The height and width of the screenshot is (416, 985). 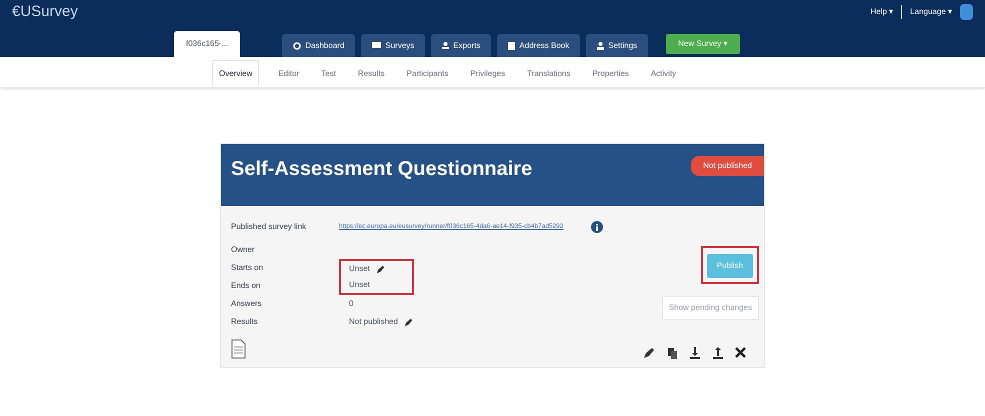 I want to click on main-tab: Address Book, so click(x=538, y=45).